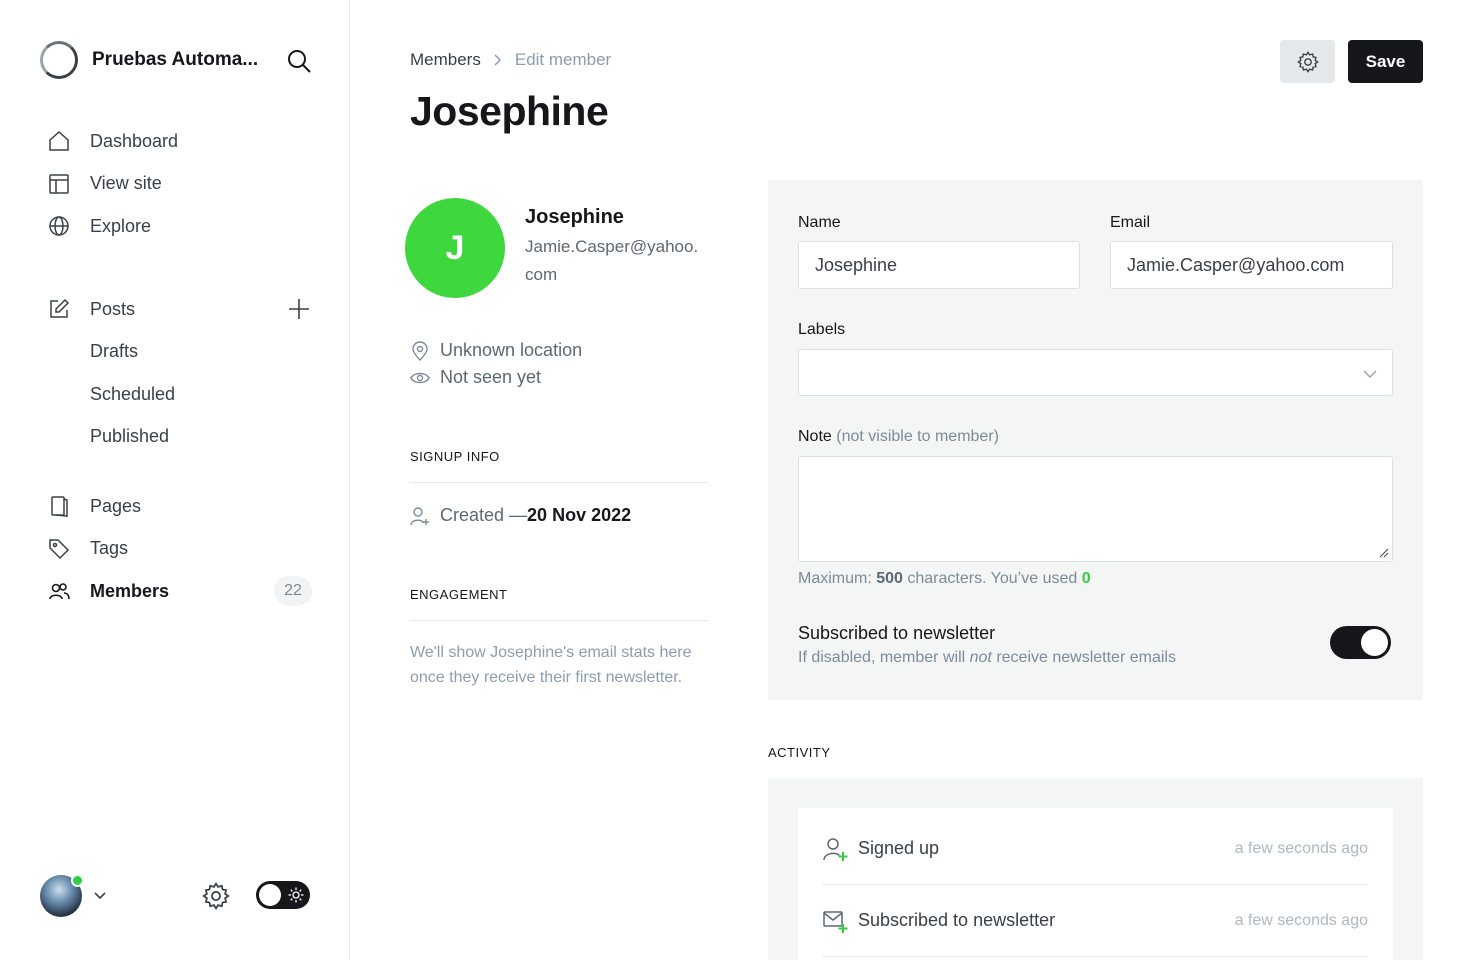 The height and width of the screenshot is (960, 1483). What do you see at coordinates (109, 548) in the screenshot?
I see `nav-tags-label: Tags` at bounding box center [109, 548].